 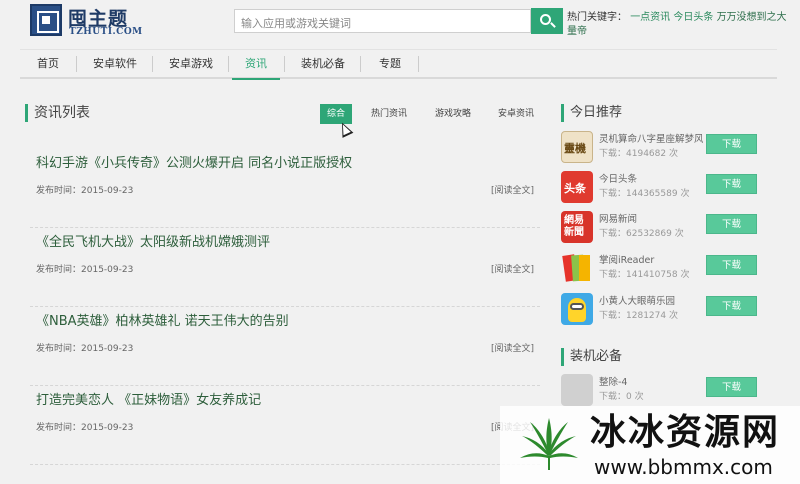 What do you see at coordinates (651, 259) in the screenshot?
I see `app-name: 掌阅iReader` at bounding box center [651, 259].